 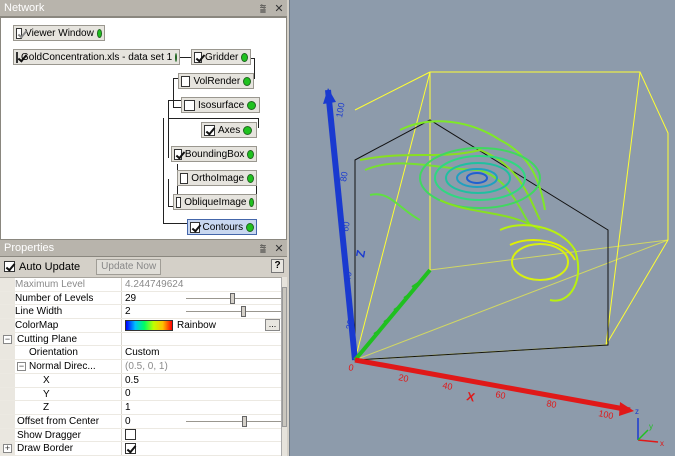 What do you see at coordinates (233, 312) in the screenshot?
I see `line-width-slider` at bounding box center [233, 312].